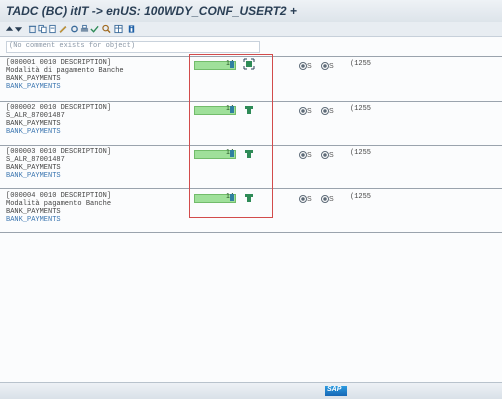  What do you see at coordinates (59, 196) in the screenshot?
I see `entry-header: [000004 0010 DESCRIPTION]` at bounding box center [59, 196].